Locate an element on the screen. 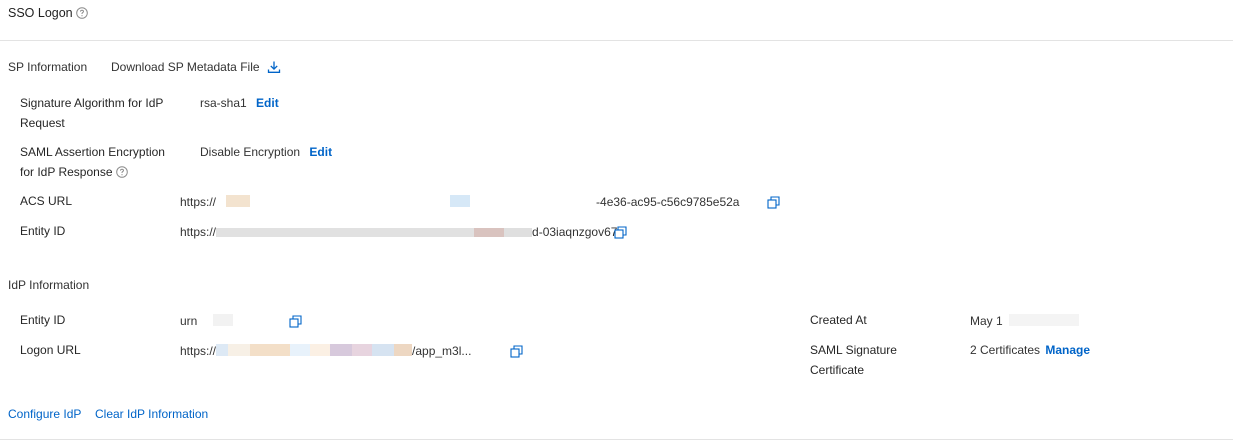 Image resolution: width=1233 pixels, height=443 pixels. acs-url-label: ACS URL is located at coordinates (46, 201).